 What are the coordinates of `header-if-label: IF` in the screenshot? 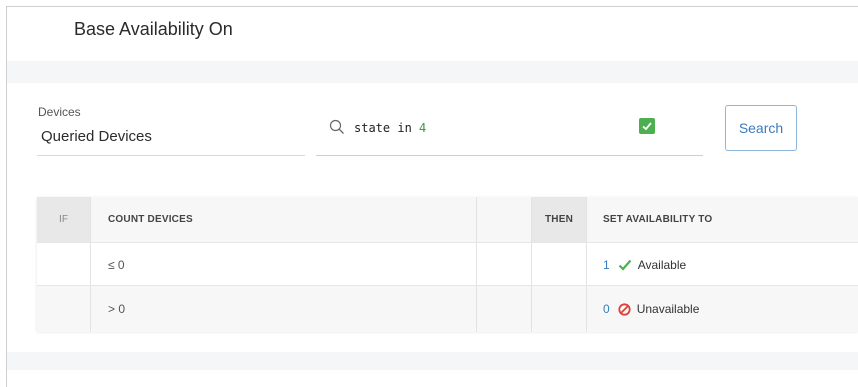 It's located at (63, 219).